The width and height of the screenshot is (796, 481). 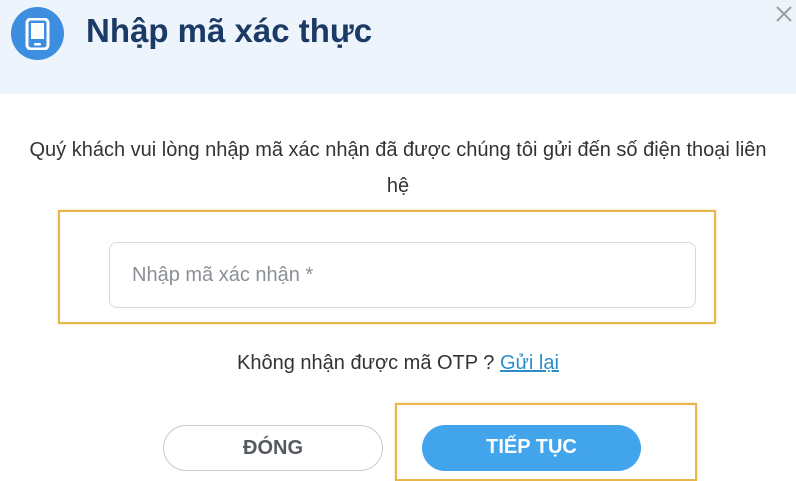 What do you see at coordinates (368, 363) in the screenshot?
I see `resend-text: Không nhận được mã OTP ?` at bounding box center [368, 363].